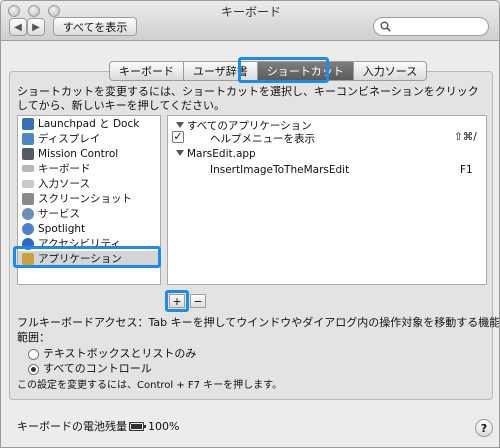 Image resolution: width=500 pixels, height=448 pixels. What do you see at coordinates (89, 153) in the screenshot?
I see `category-mission-control: Mission Control` at bounding box center [89, 153].